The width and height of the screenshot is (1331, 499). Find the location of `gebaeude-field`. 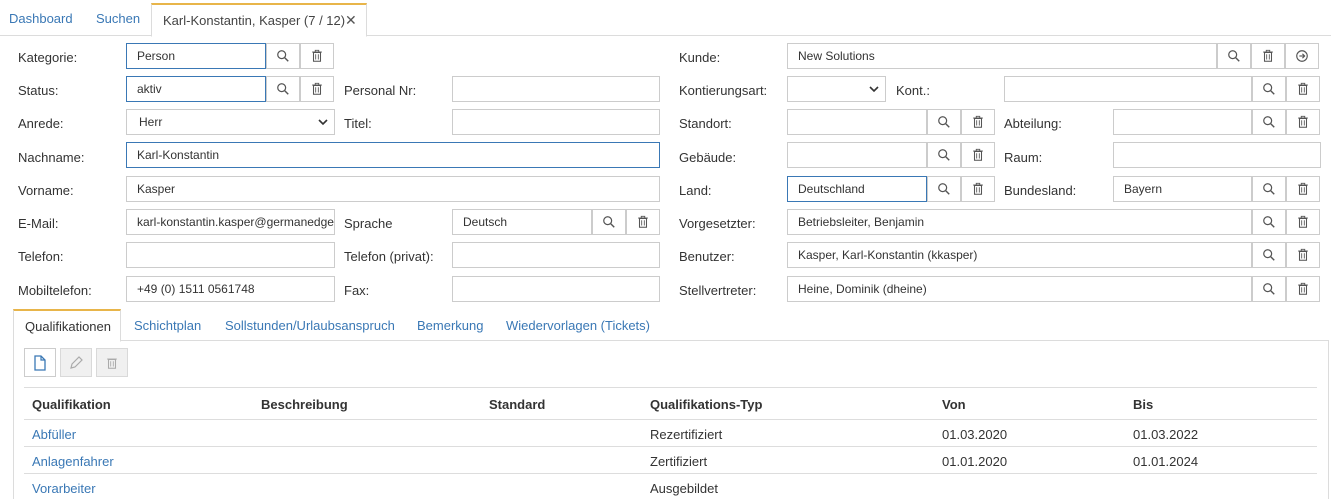

gebaeude-field is located at coordinates (857, 155).